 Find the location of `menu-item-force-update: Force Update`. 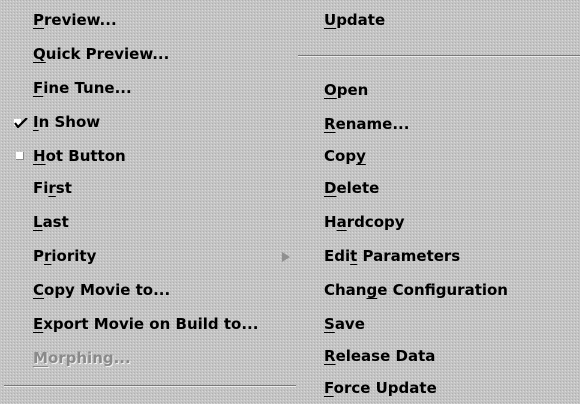

menu-item-force-update: Force Update is located at coordinates (438, 388).